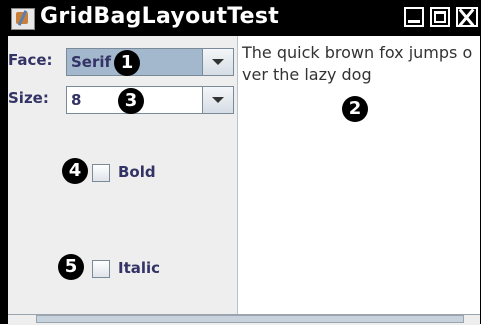 The width and height of the screenshot is (481, 325). I want to click on window-title: GridBagLayoutTest, so click(160, 16).